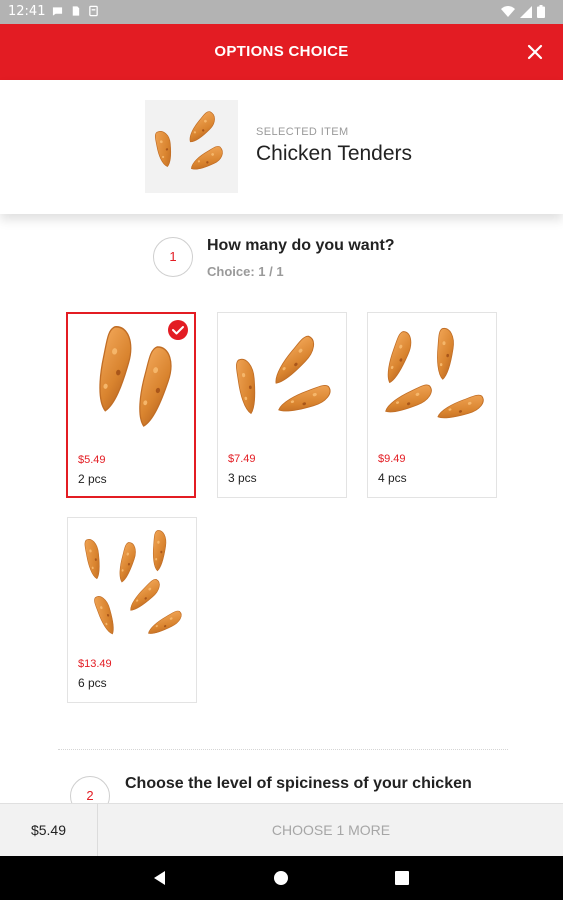  What do you see at coordinates (402, 878) in the screenshot?
I see `recents-icon` at bounding box center [402, 878].